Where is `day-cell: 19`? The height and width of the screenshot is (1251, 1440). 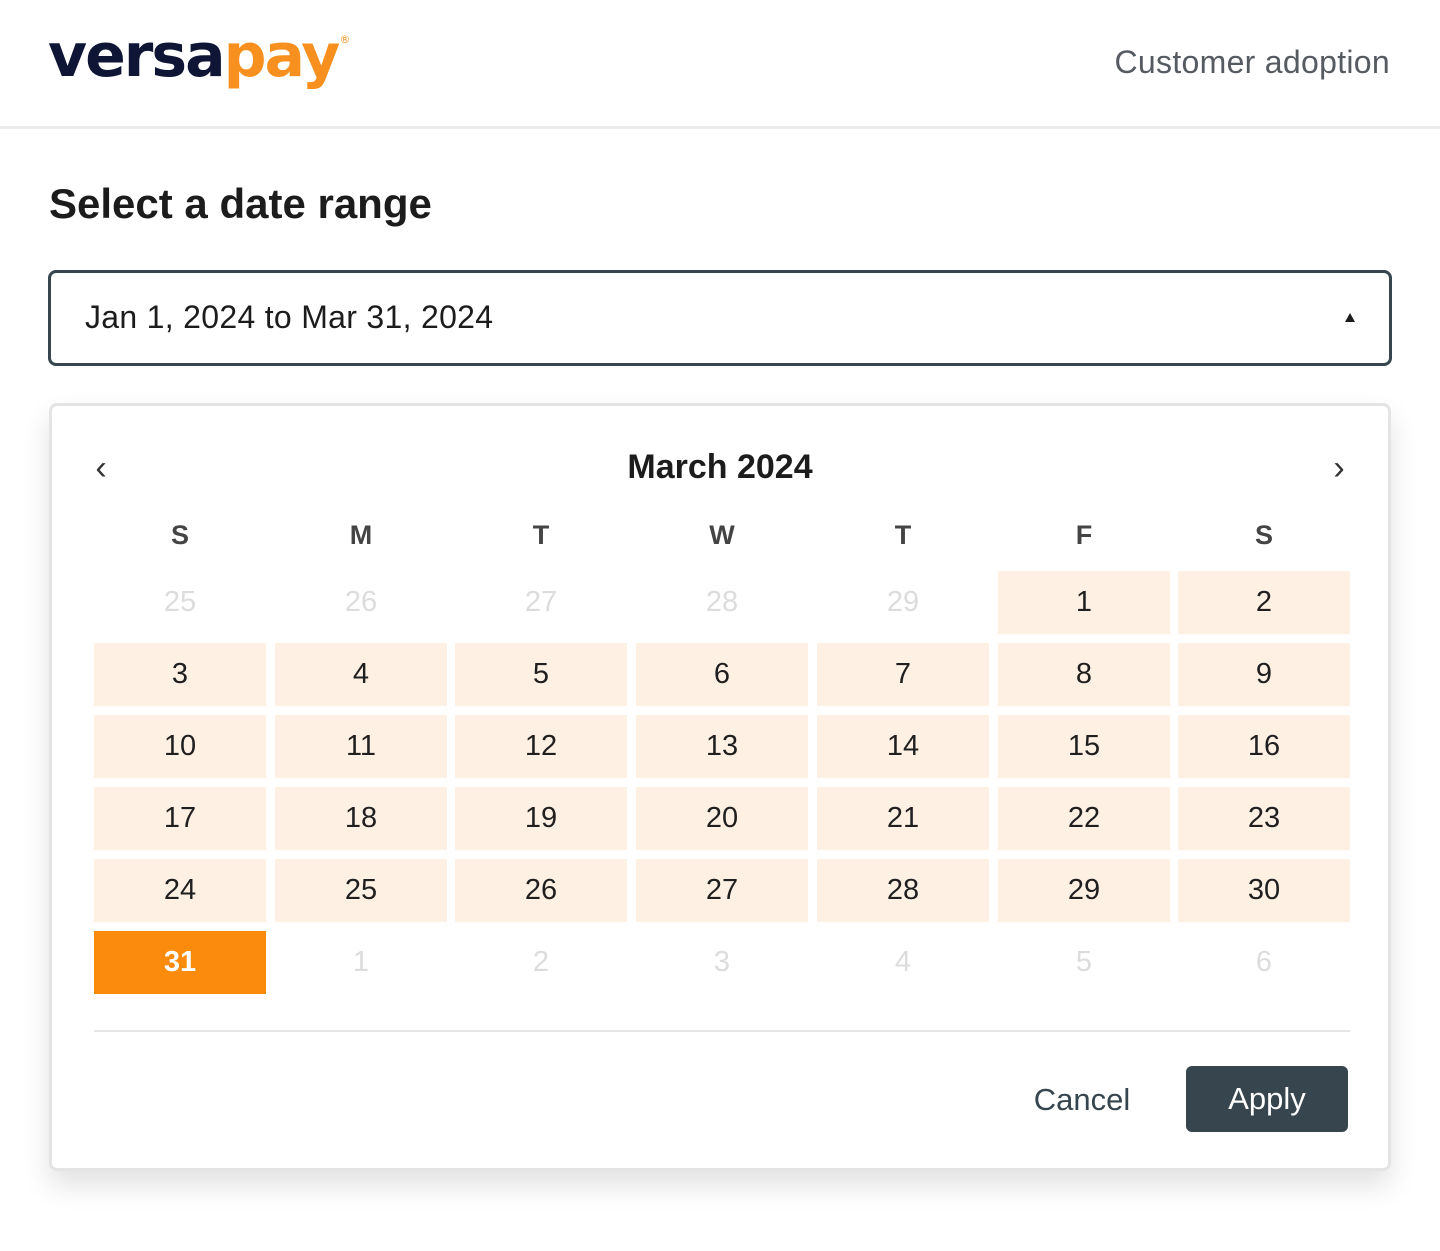
day-cell: 19 is located at coordinates (541, 818).